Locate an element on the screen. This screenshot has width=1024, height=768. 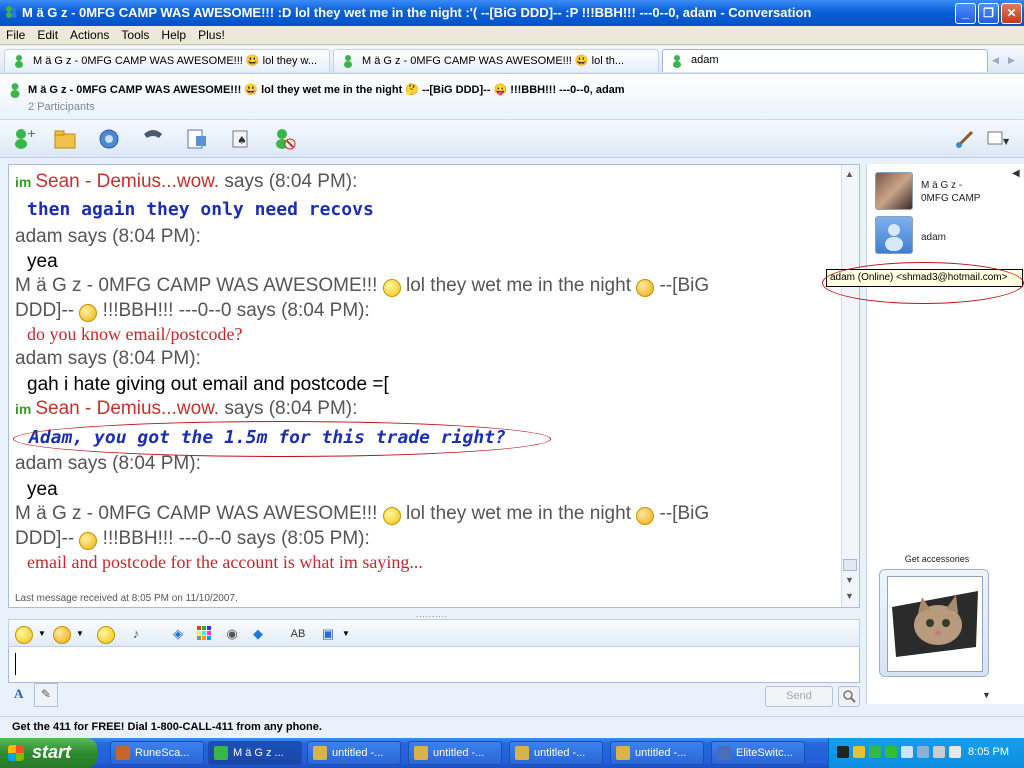
scroll-down-icon: ▼ is located at coordinates (849, 580).